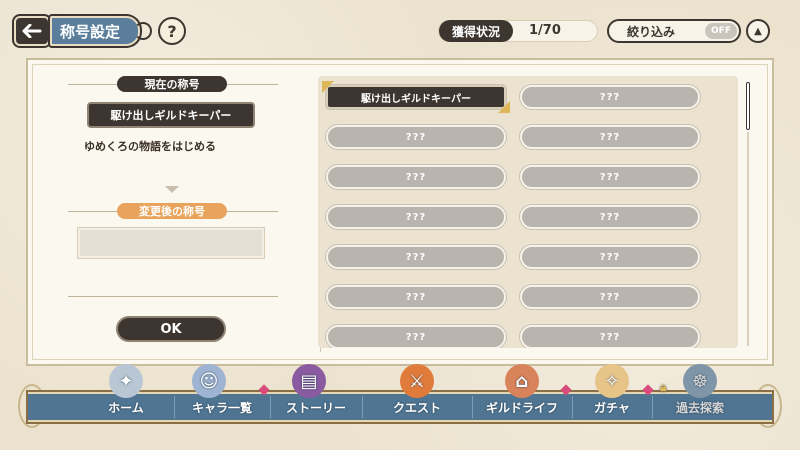 The image size is (800, 450). I want to click on nav-quest: ⚔ クエスト, so click(417, 392).